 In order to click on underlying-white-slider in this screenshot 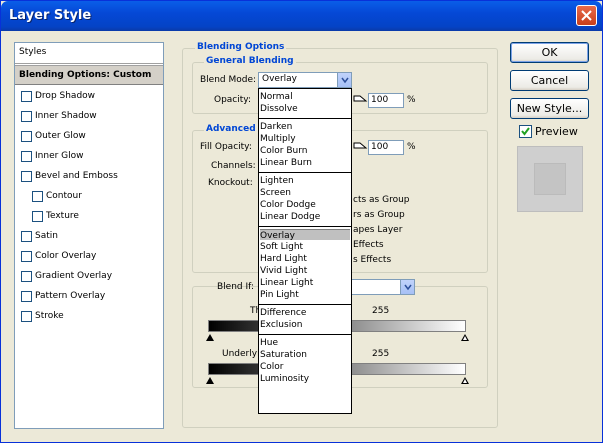, I will do `click(465, 380)`.